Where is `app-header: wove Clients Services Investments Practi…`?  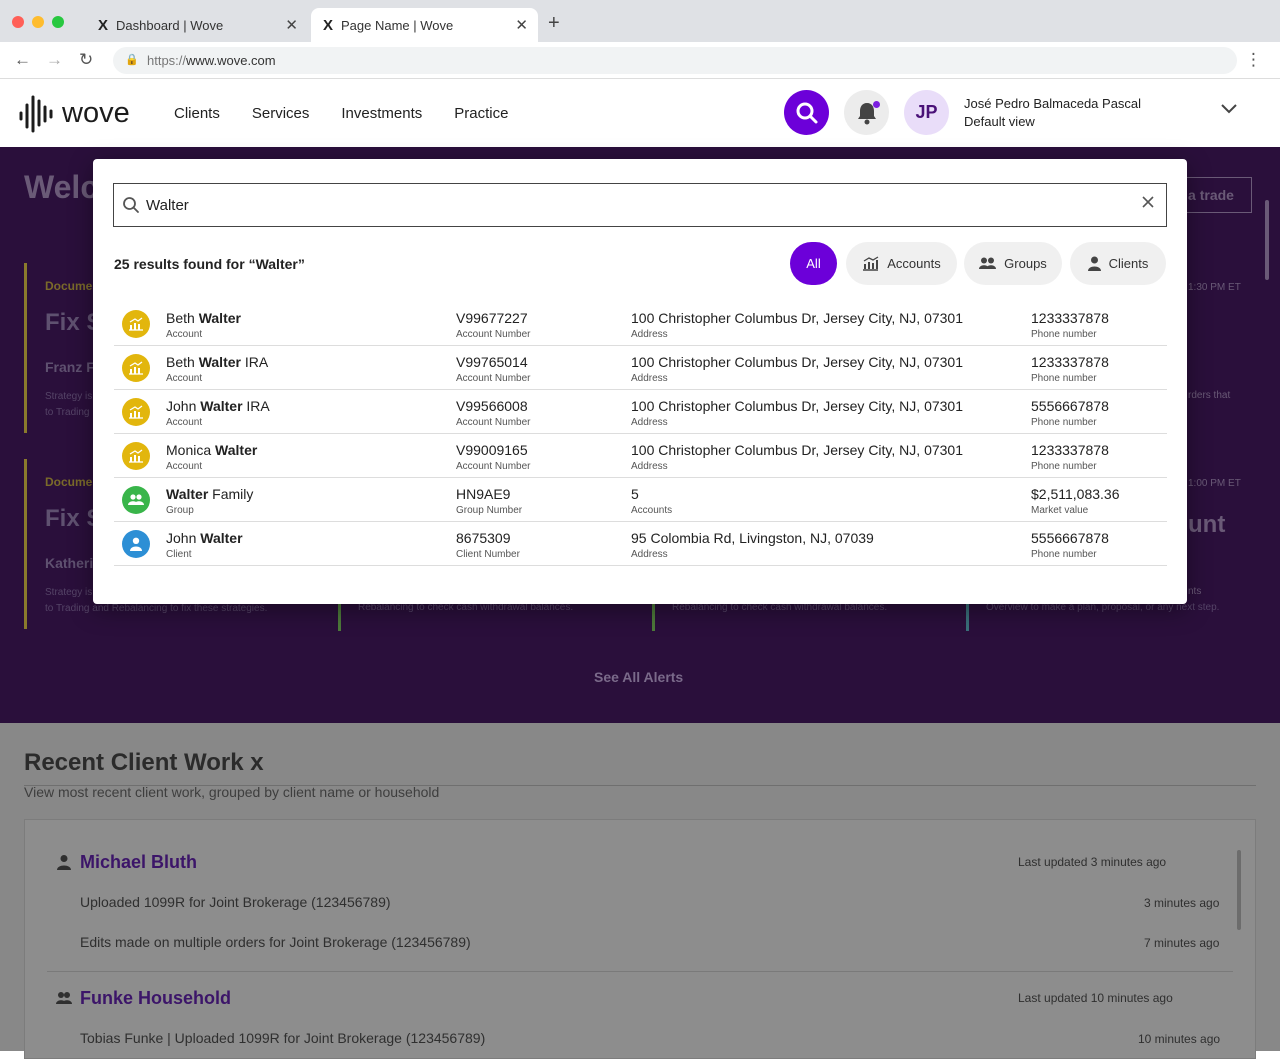
app-header: wove Clients Services Investments Practi… is located at coordinates (640, 113).